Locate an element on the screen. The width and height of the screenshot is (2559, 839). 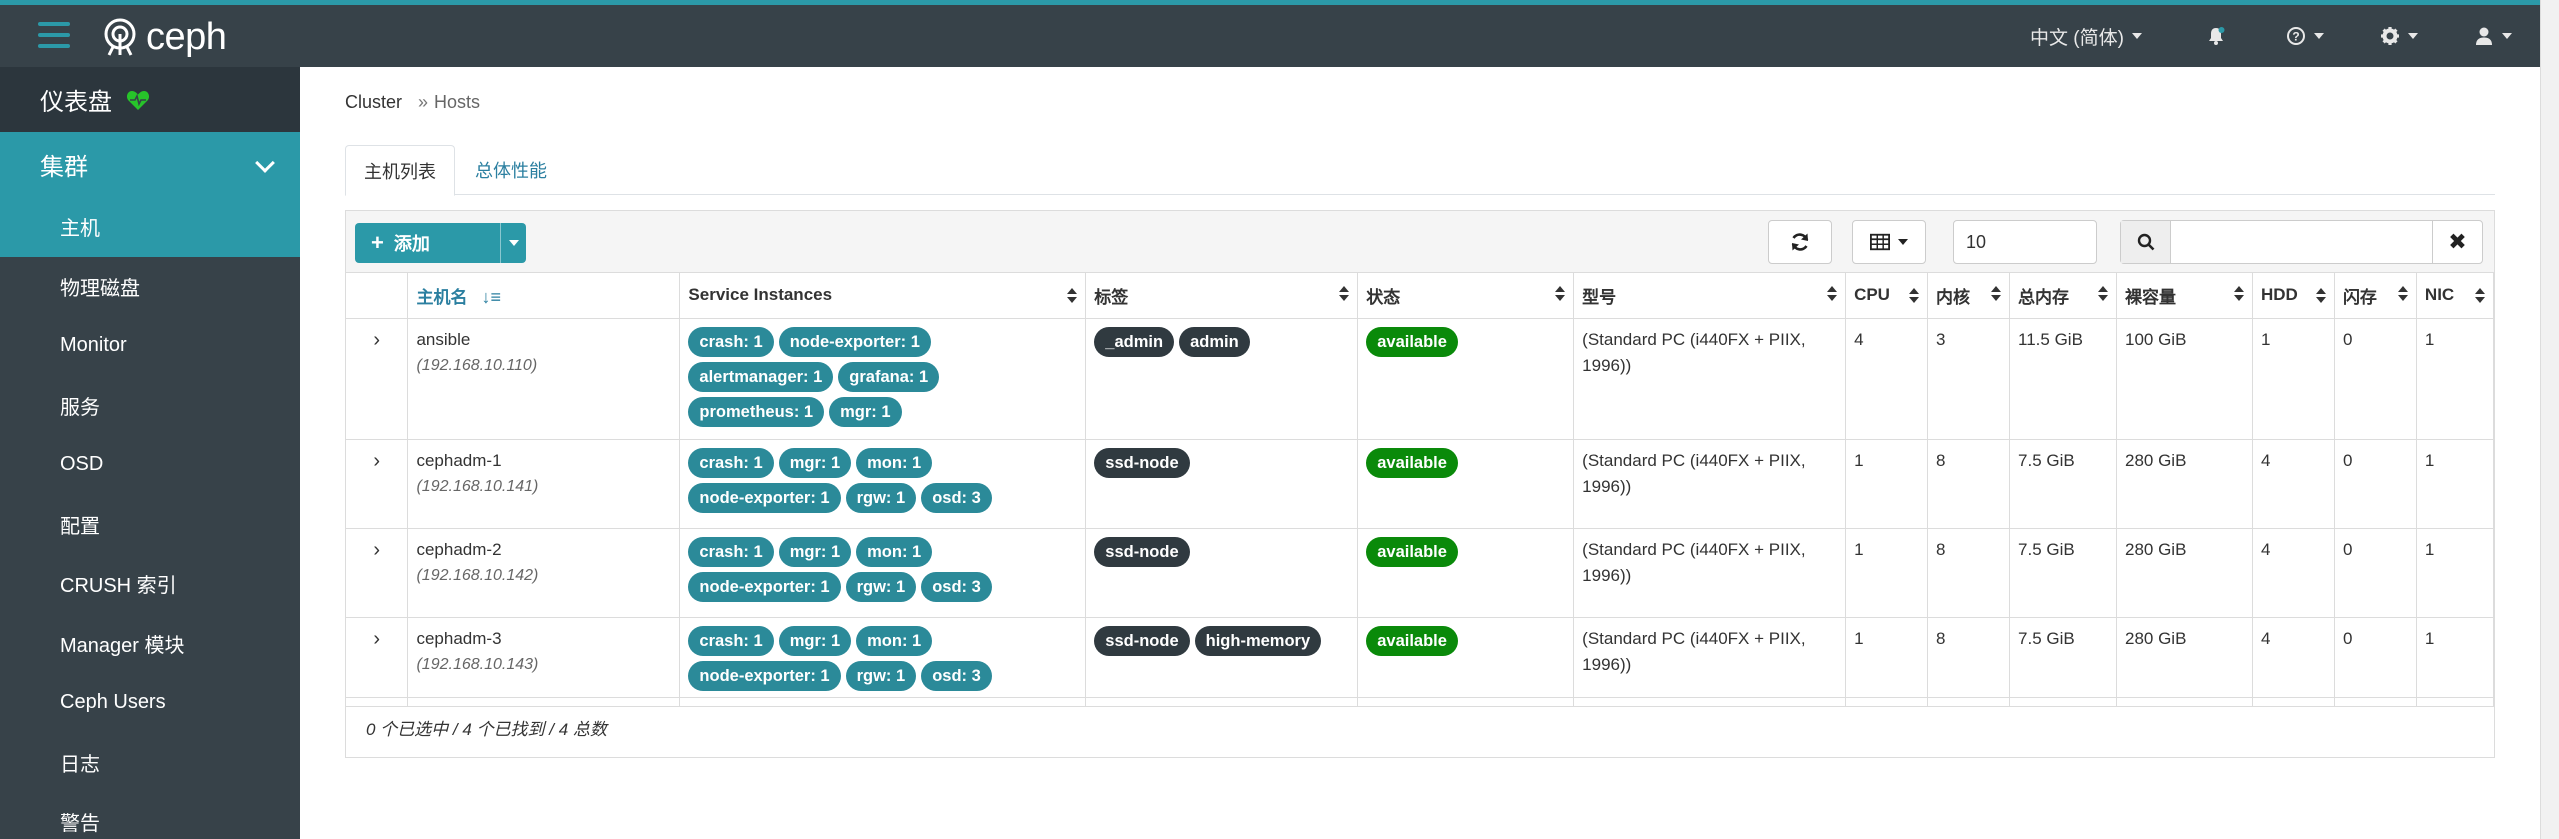
hostname: cephadm-2 is located at coordinates (459, 549).